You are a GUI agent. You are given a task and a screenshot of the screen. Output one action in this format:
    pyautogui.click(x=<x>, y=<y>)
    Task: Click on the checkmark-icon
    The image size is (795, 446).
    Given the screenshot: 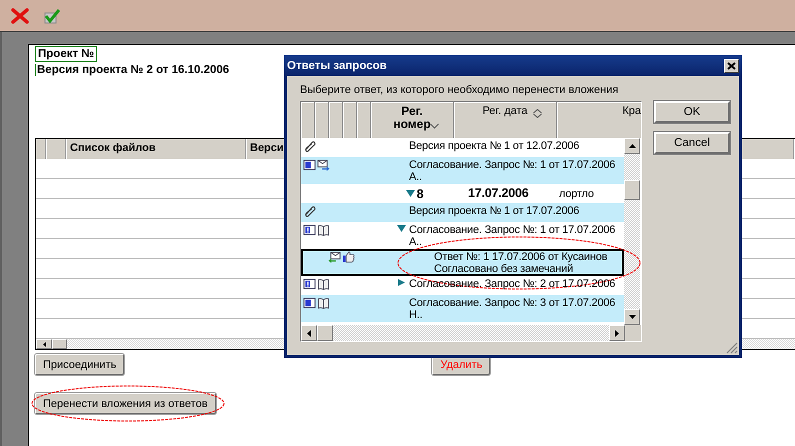 What is the action you would take?
    pyautogui.click(x=52, y=15)
    